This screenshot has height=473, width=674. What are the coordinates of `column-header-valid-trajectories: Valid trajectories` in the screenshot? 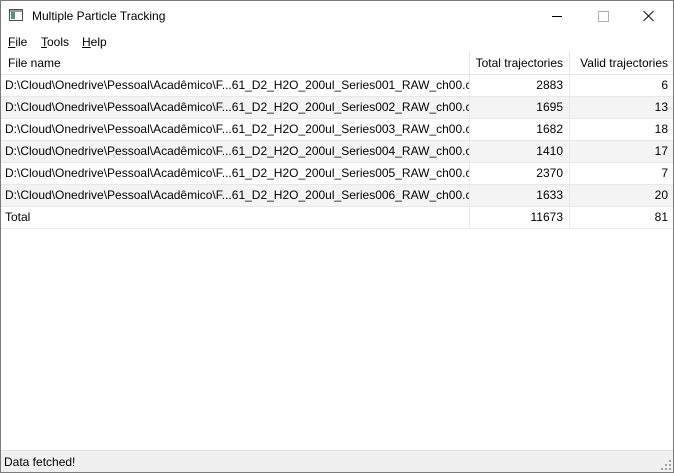 It's located at (621, 63).